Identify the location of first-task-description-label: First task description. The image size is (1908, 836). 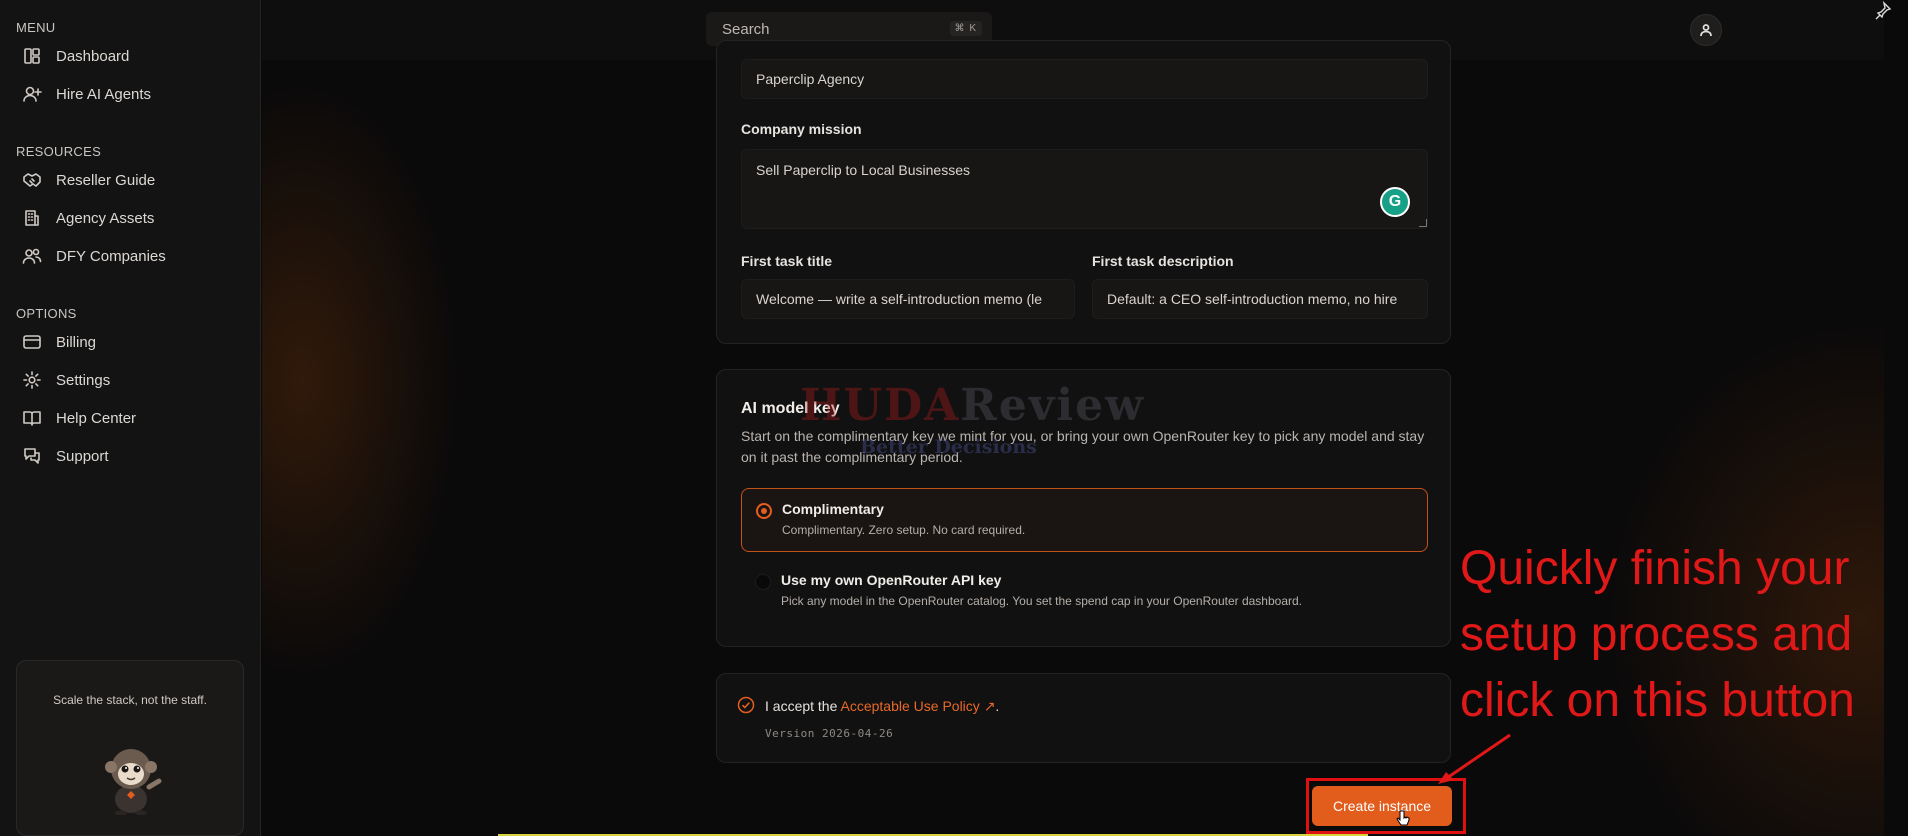
(1163, 261).